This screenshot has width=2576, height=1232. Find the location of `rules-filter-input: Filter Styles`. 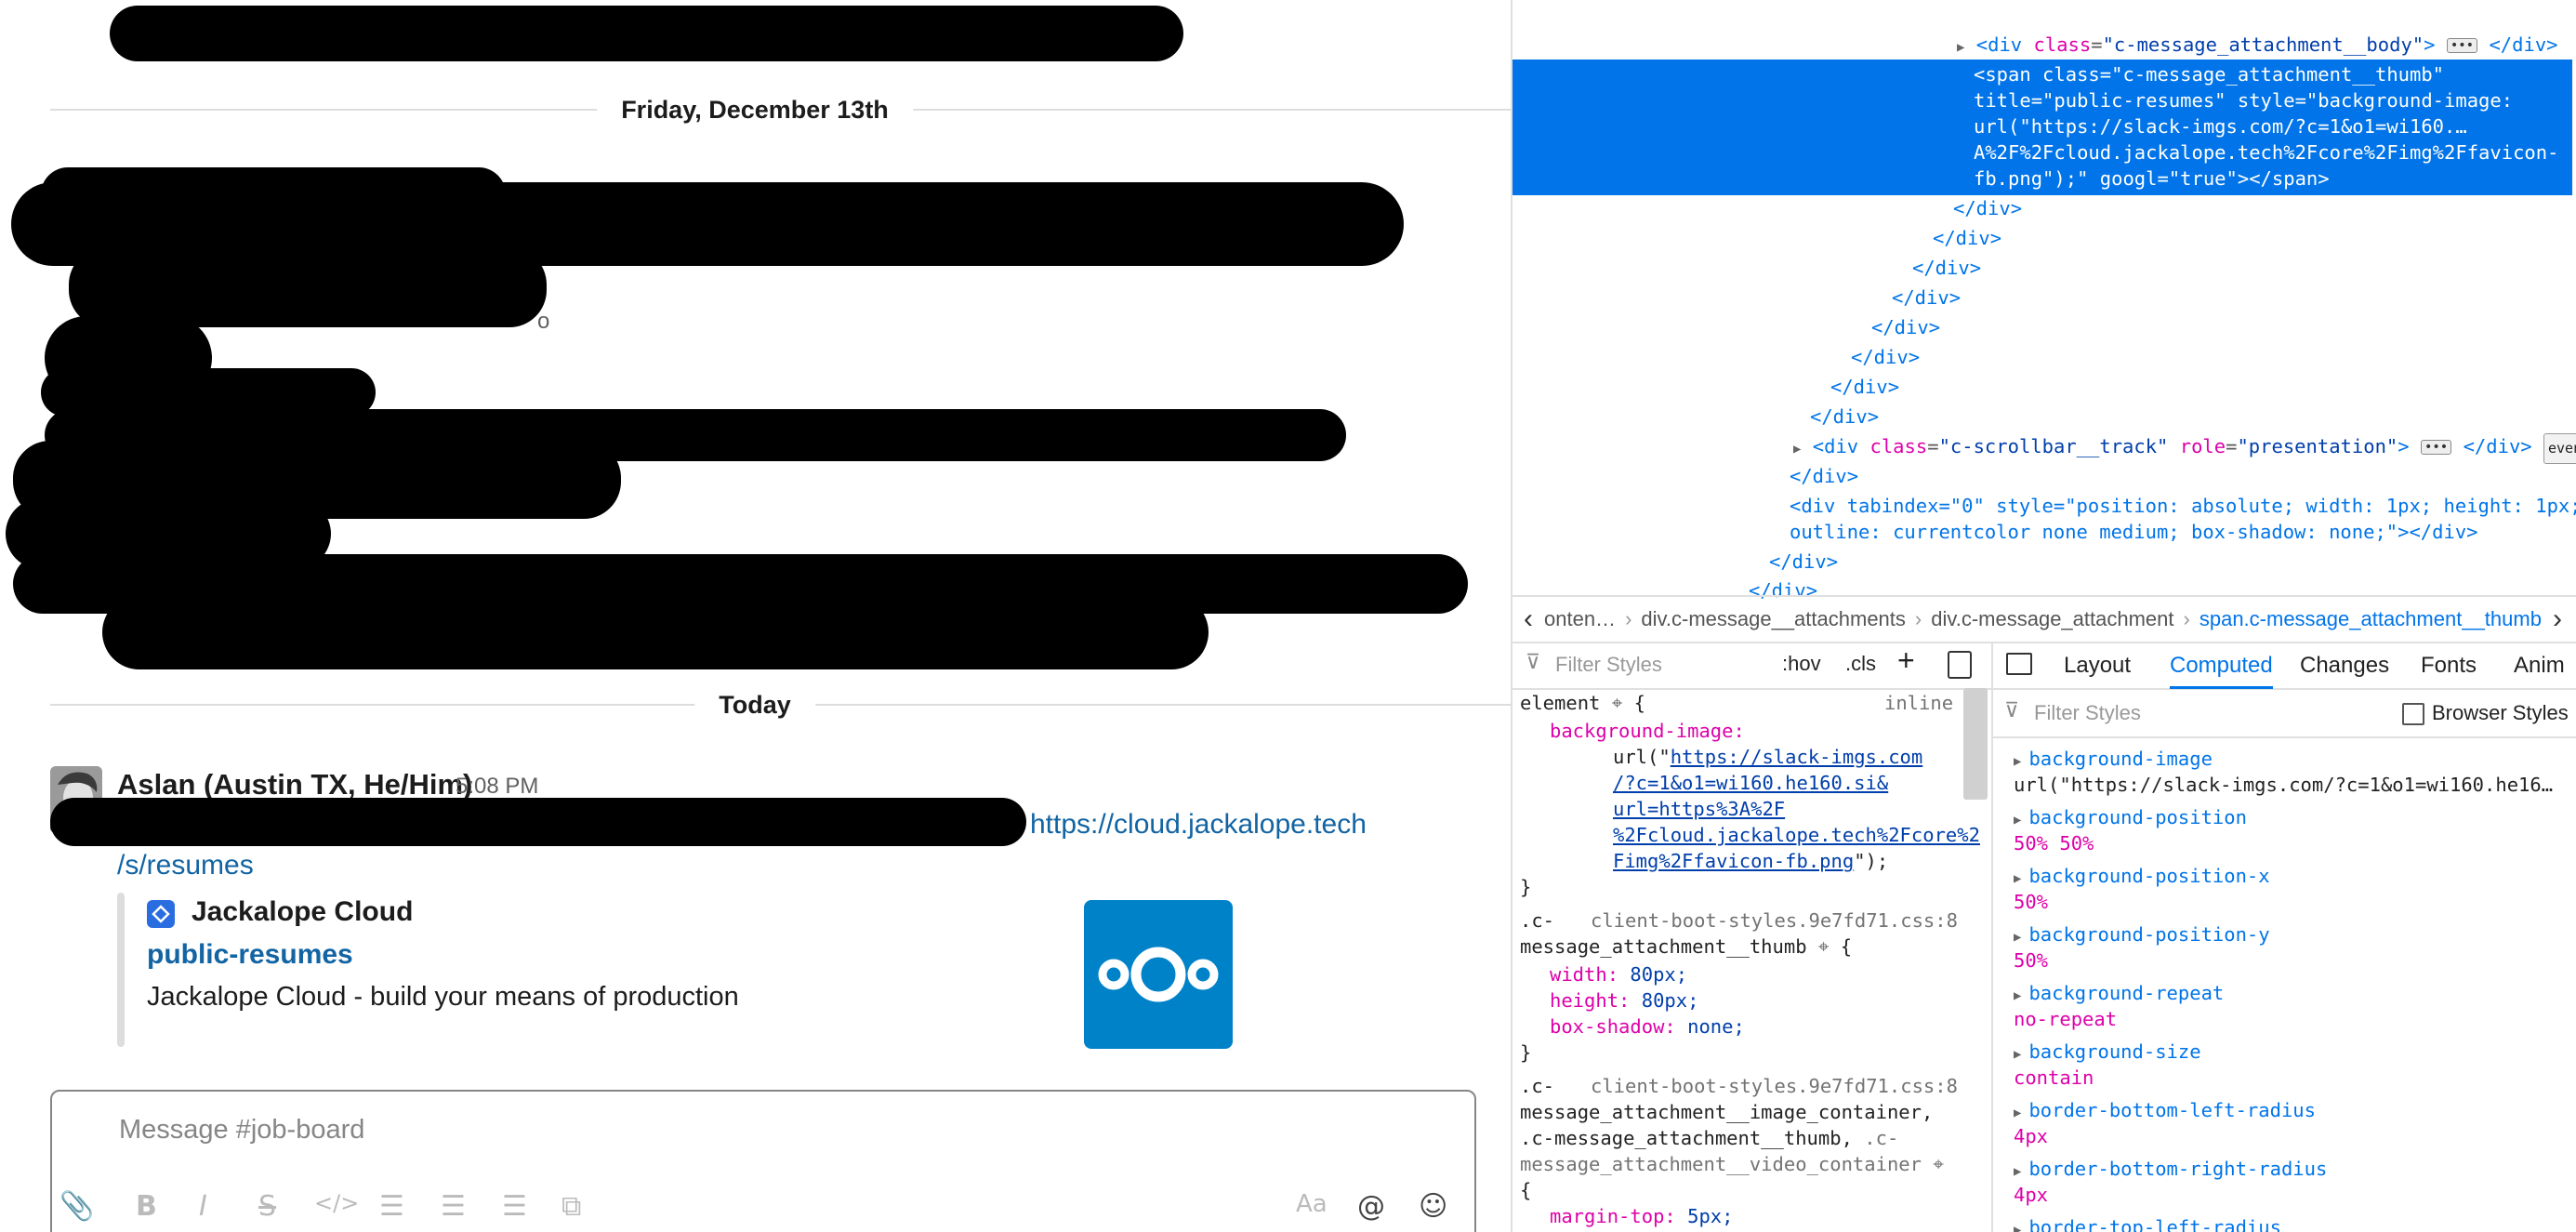

rules-filter-input: Filter Styles is located at coordinates (1608, 665).